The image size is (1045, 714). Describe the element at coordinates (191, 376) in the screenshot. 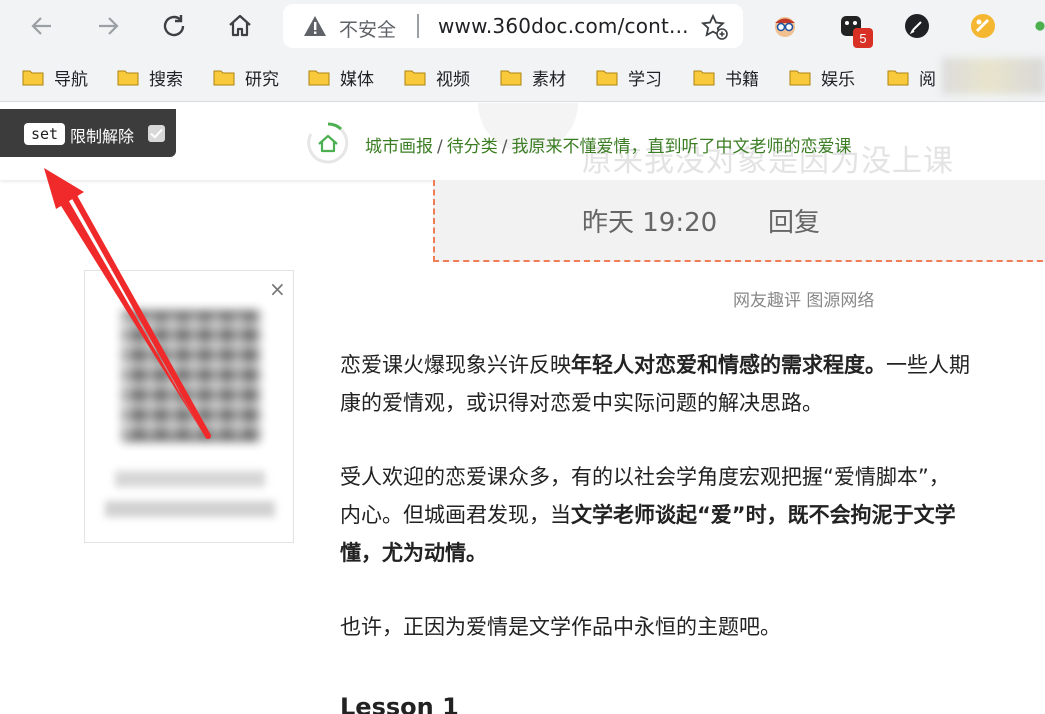

I see `qr-code-overlay` at that location.